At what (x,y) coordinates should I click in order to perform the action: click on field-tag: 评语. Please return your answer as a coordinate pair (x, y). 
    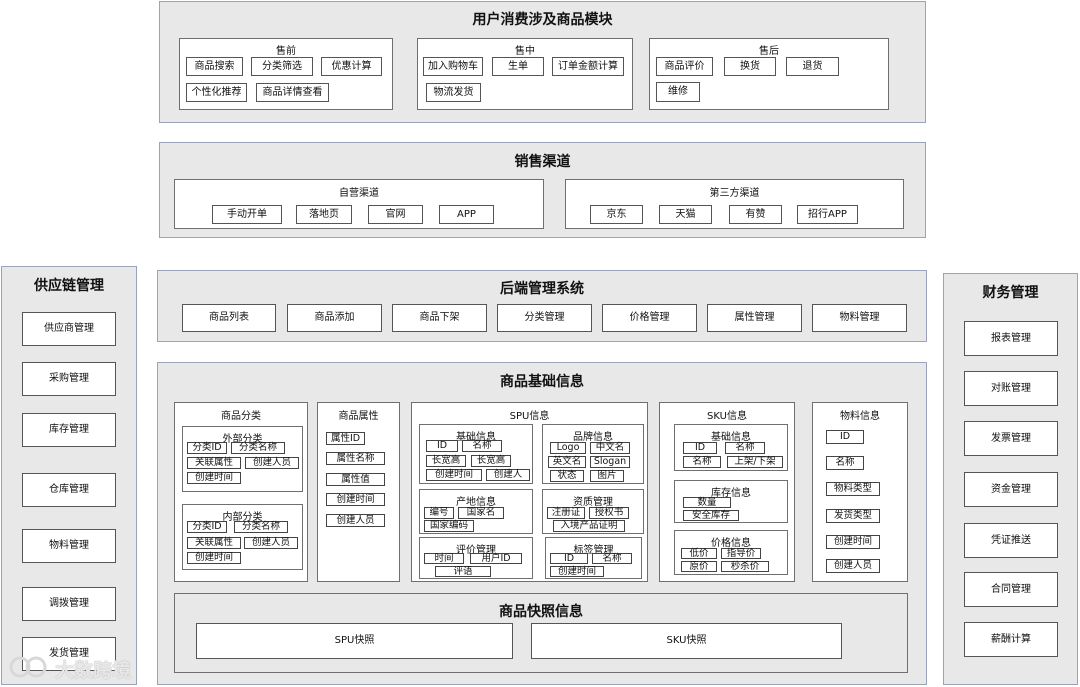
    Looking at the image, I should click on (463, 571).